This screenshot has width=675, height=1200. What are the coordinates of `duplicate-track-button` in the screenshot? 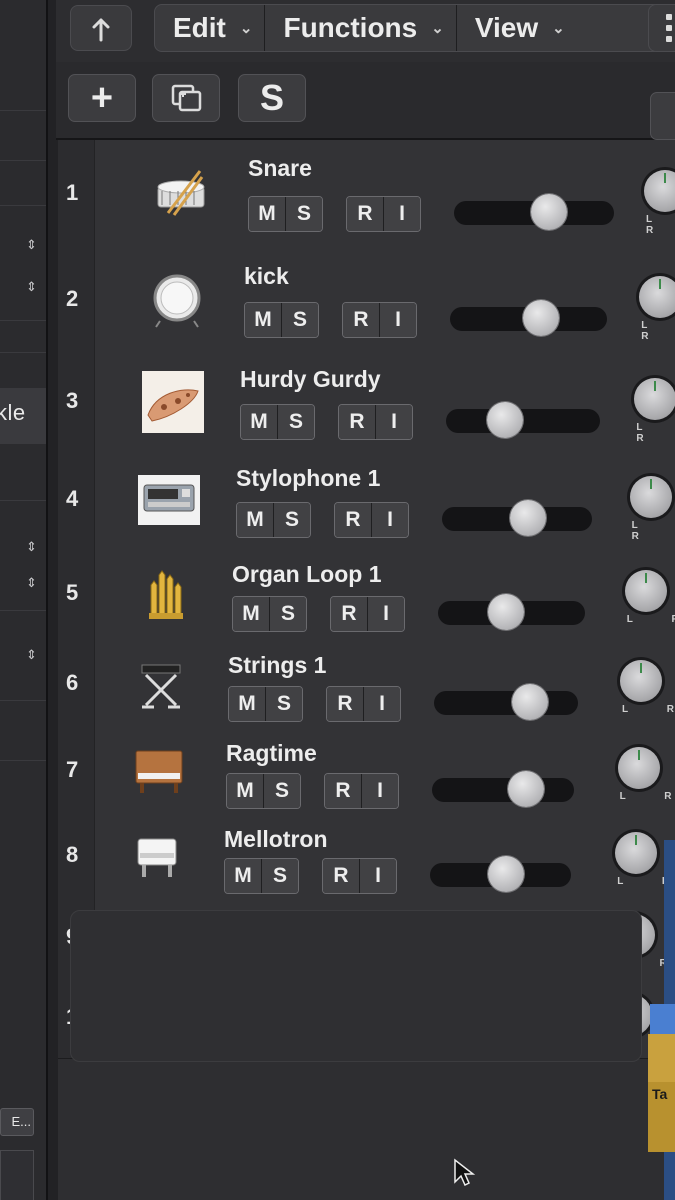 It's located at (186, 98).